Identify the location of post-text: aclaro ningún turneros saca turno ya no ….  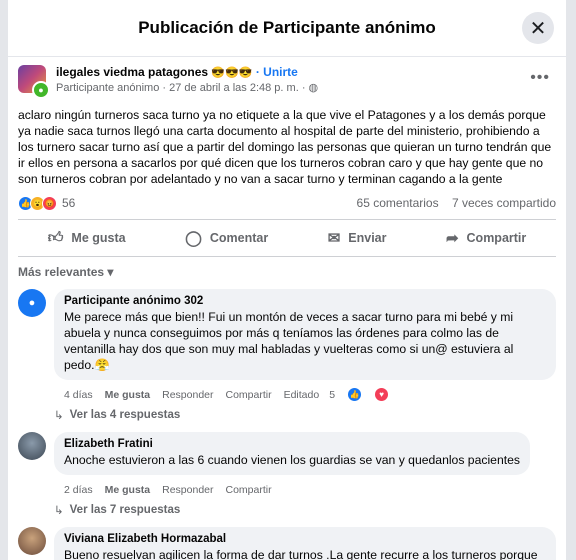
(285, 147).